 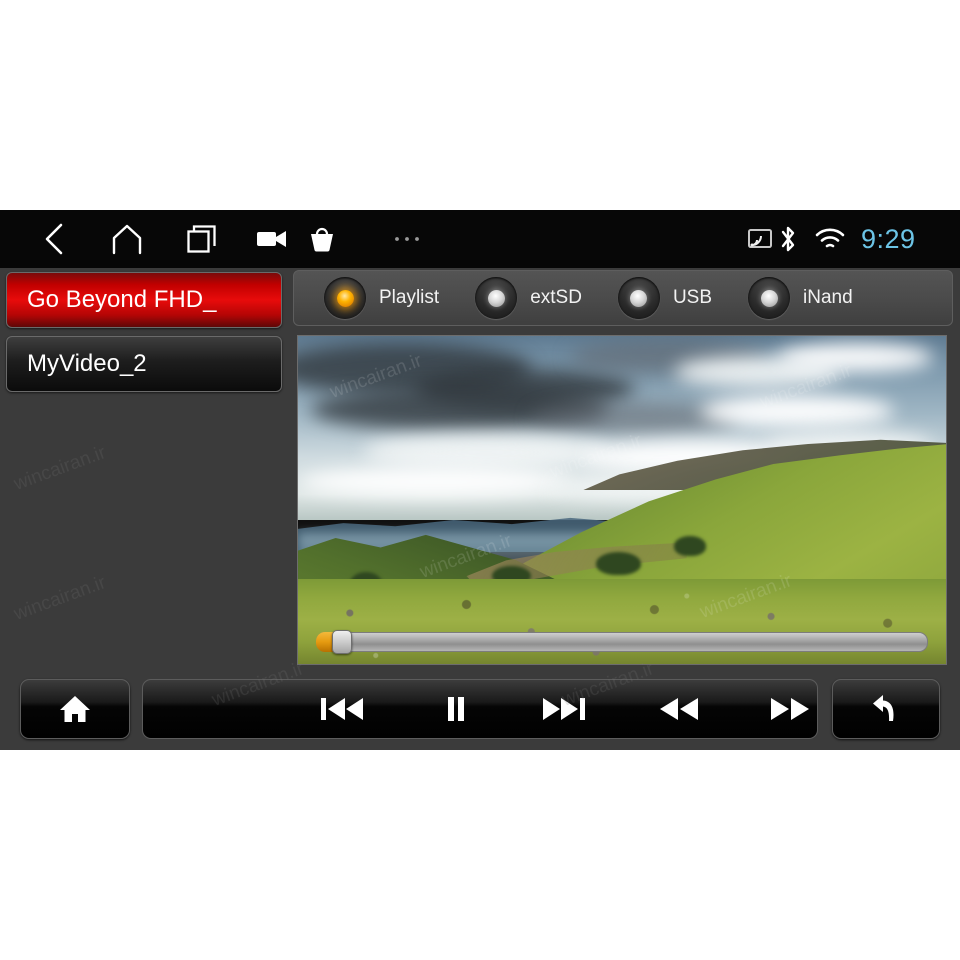 I want to click on source-option-inand: iNand, so click(x=800, y=298).